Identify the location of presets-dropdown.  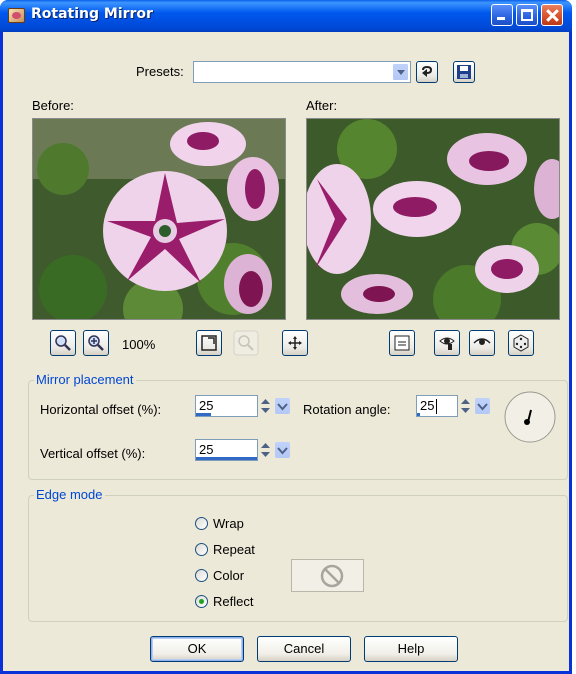
(302, 72).